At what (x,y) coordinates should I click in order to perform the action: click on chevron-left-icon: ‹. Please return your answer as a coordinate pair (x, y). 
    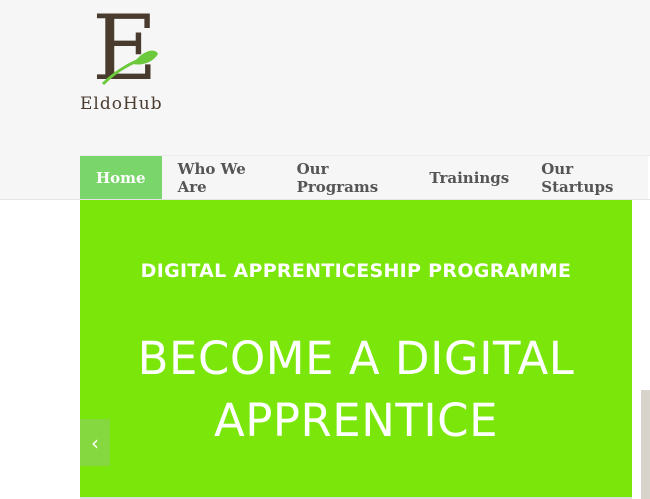
    Looking at the image, I should click on (95, 442).